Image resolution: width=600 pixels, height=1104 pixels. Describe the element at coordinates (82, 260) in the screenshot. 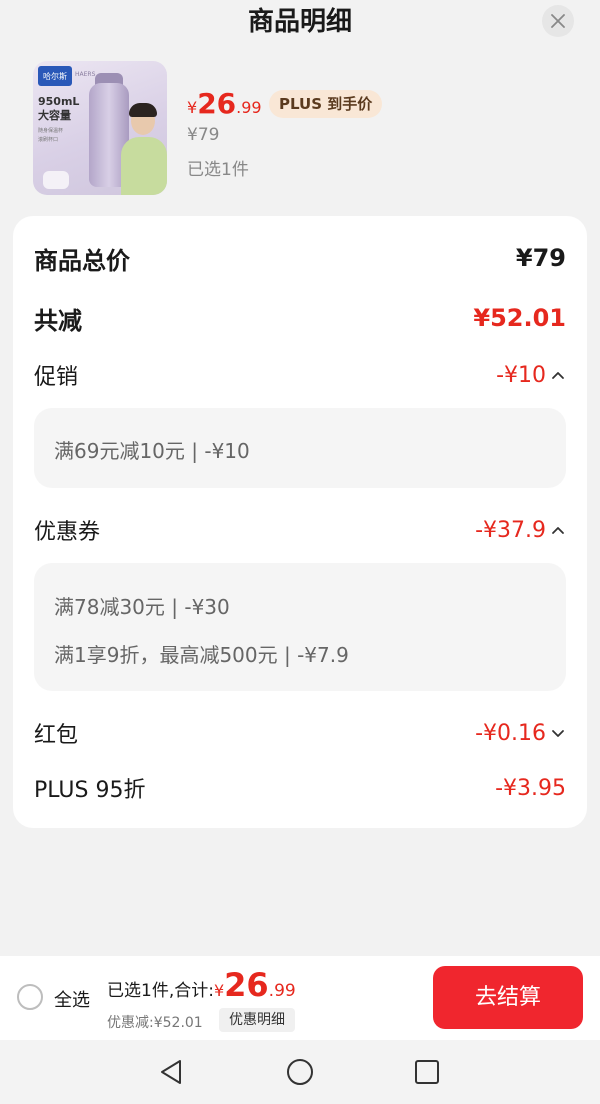

I see `total-price-label: 商品总价` at that location.